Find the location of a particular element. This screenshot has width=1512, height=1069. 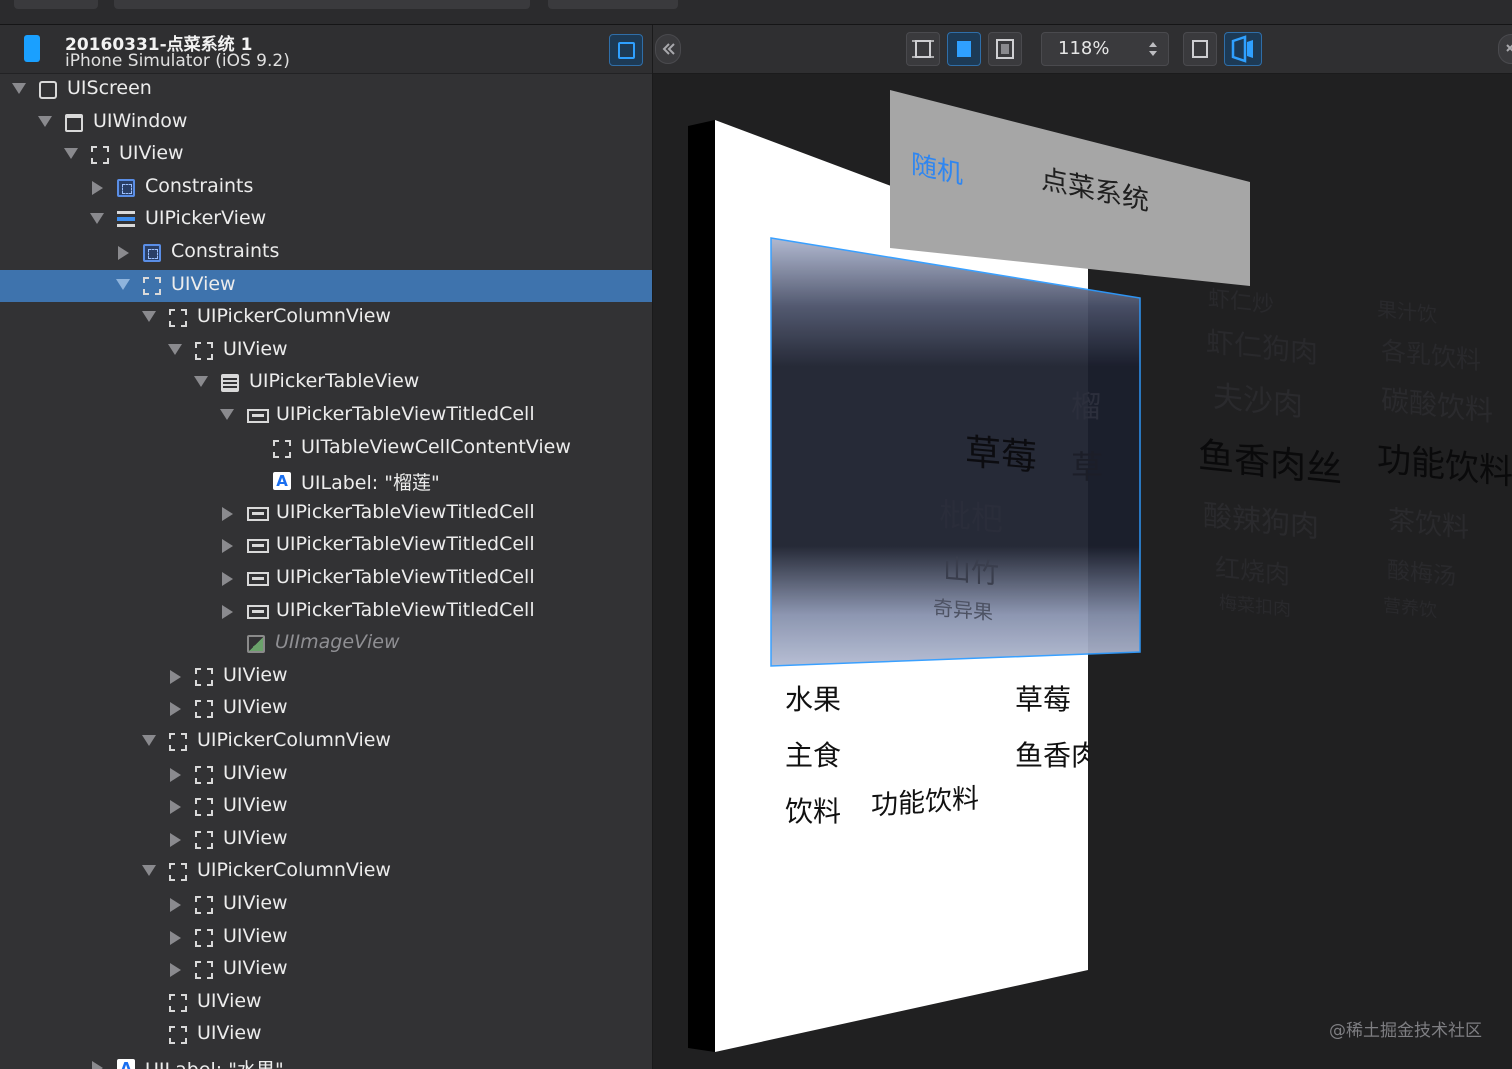

stepper-arrows-icon is located at coordinates (1153, 49).